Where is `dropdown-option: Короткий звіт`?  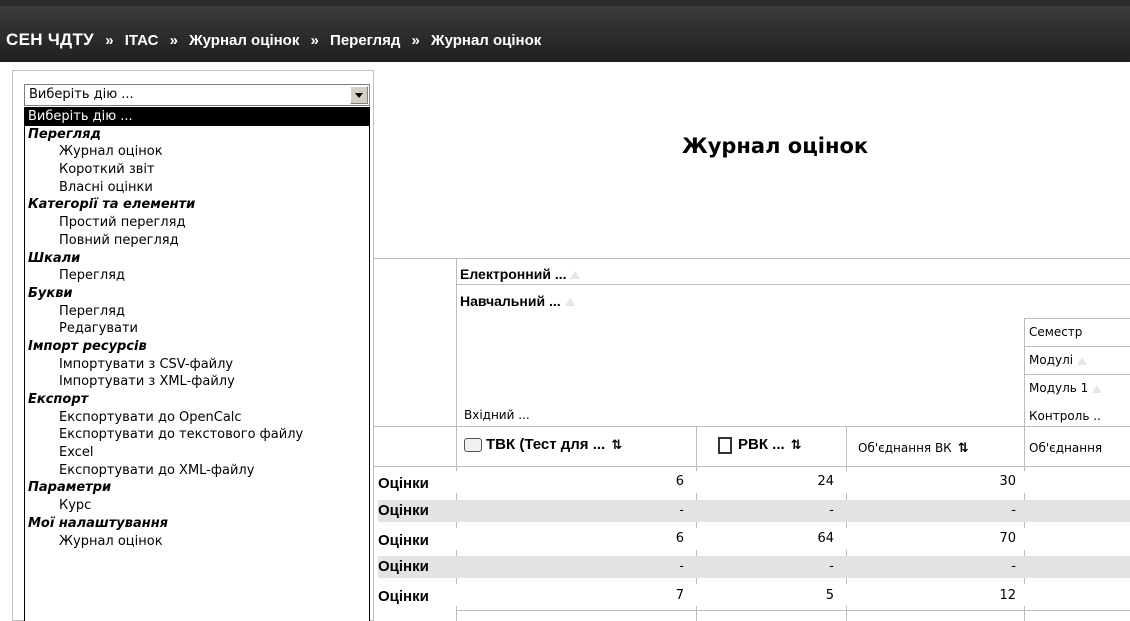
dropdown-option: Короткий звіт is located at coordinates (197, 170).